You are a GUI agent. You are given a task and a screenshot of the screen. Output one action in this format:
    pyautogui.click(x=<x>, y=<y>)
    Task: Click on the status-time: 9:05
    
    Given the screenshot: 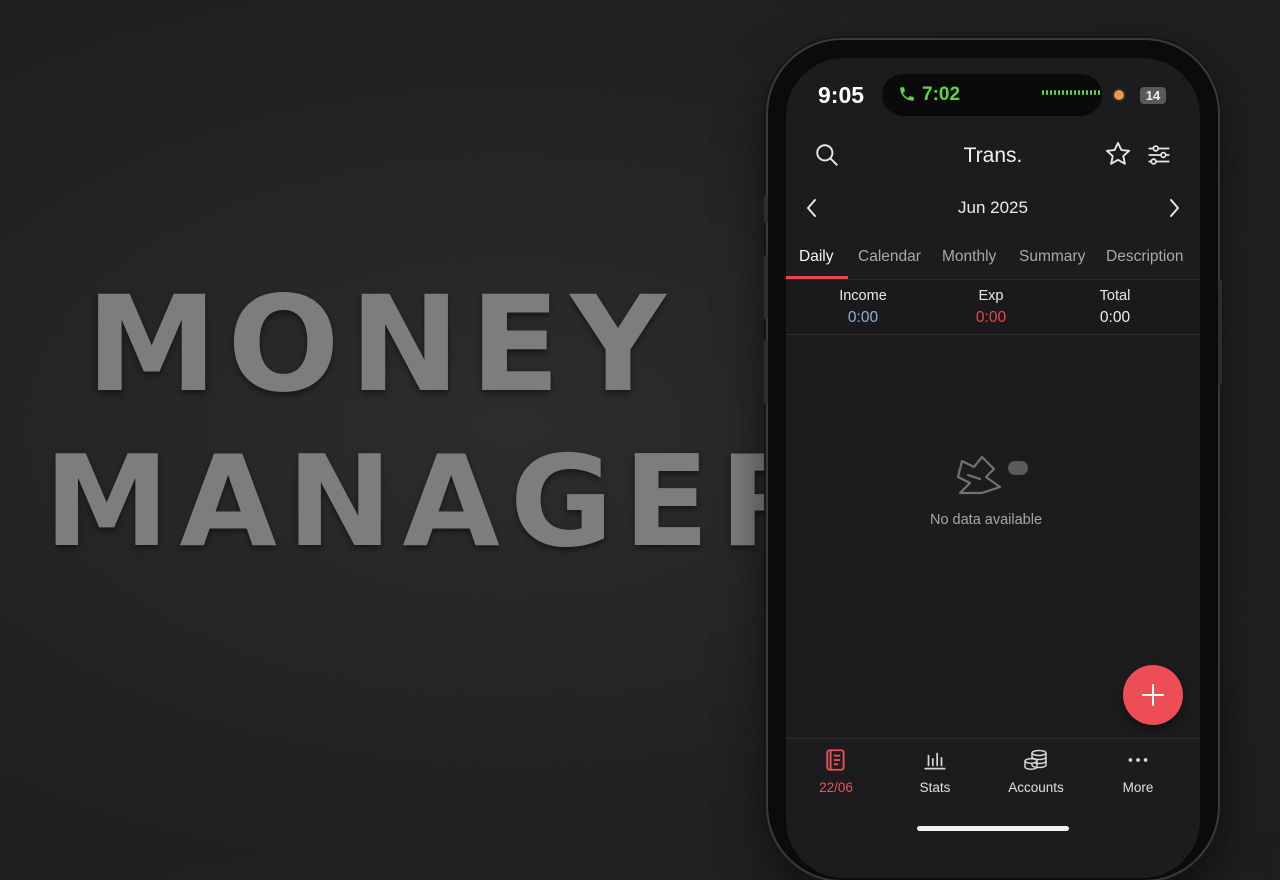 What is the action you would take?
    pyautogui.click(x=841, y=95)
    